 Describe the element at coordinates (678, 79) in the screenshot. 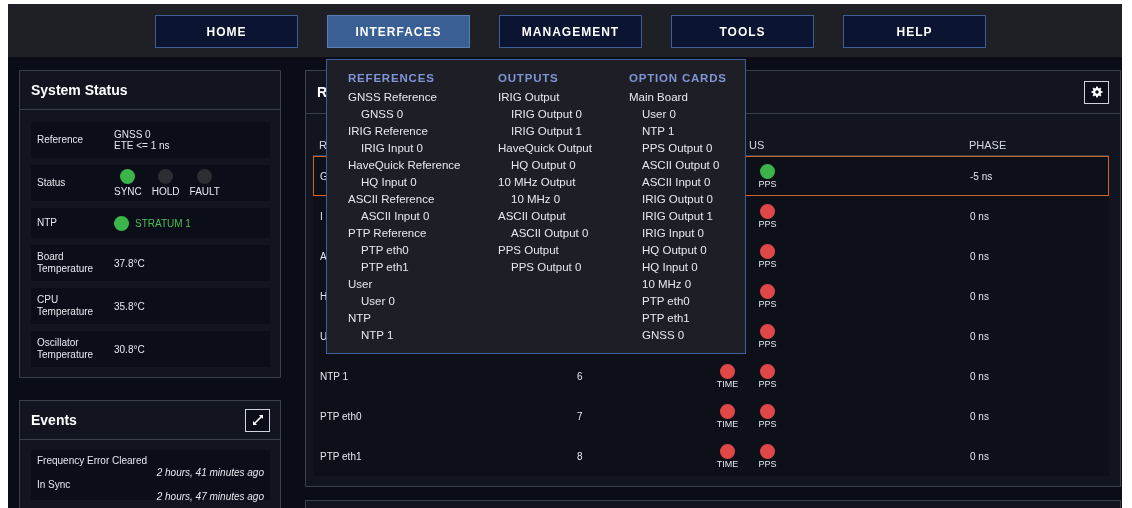

I see `menu-heading: OPTION CARDS` at that location.